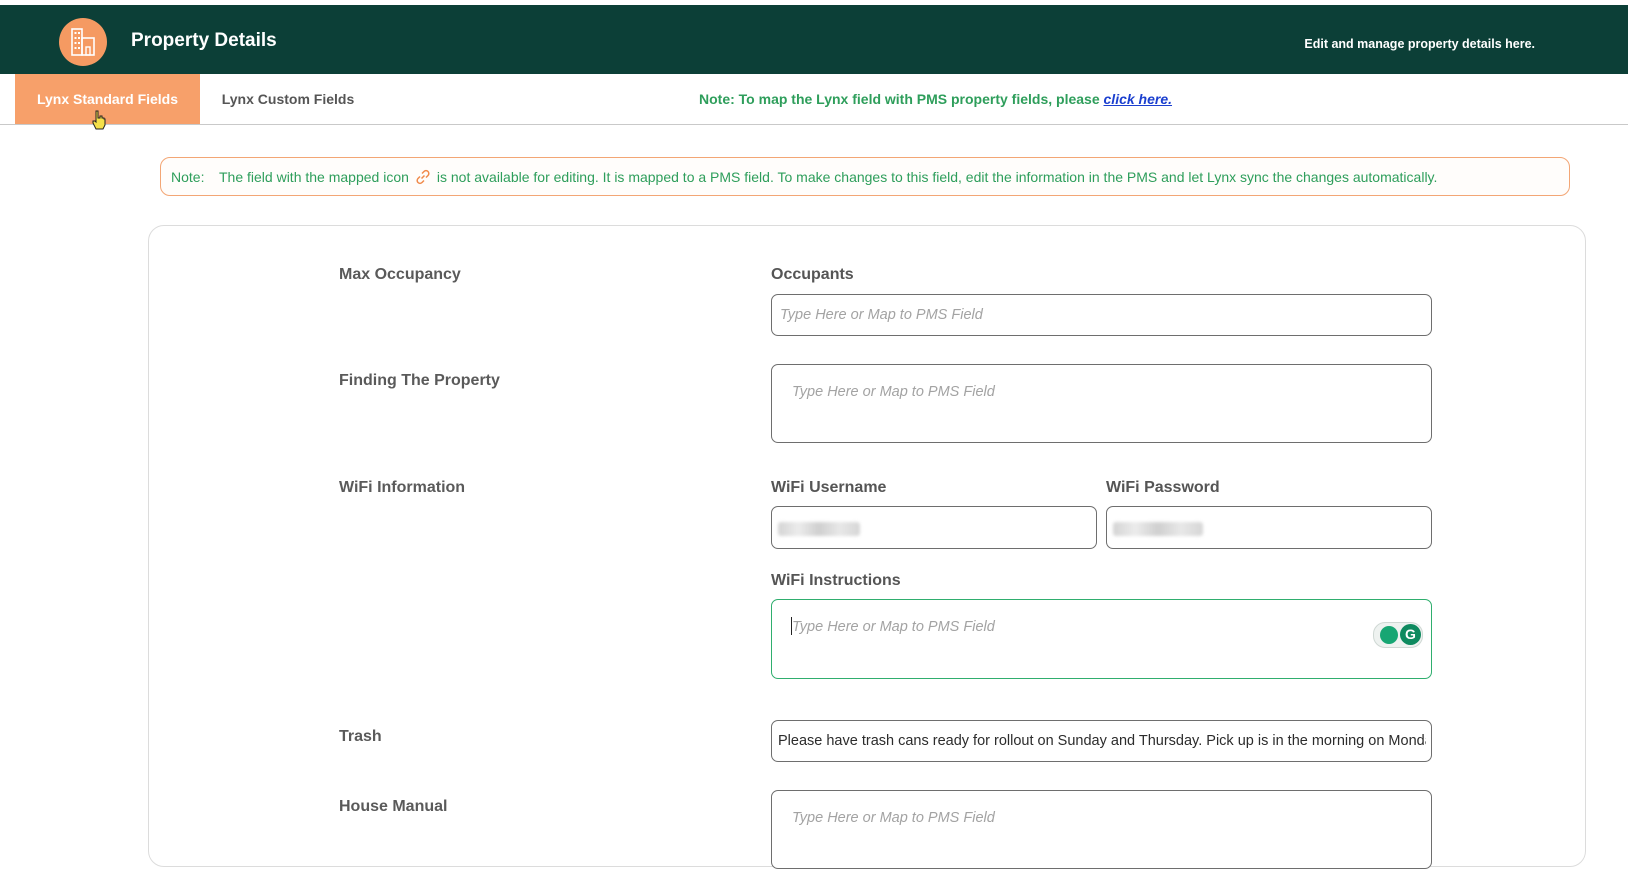 The height and width of the screenshot is (869, 1628). What do you see at coordinates (1419, 44) in the screenshot?
I see `page-subtitle: Edit and manage property details here.` at bounding box center [1419, 44].